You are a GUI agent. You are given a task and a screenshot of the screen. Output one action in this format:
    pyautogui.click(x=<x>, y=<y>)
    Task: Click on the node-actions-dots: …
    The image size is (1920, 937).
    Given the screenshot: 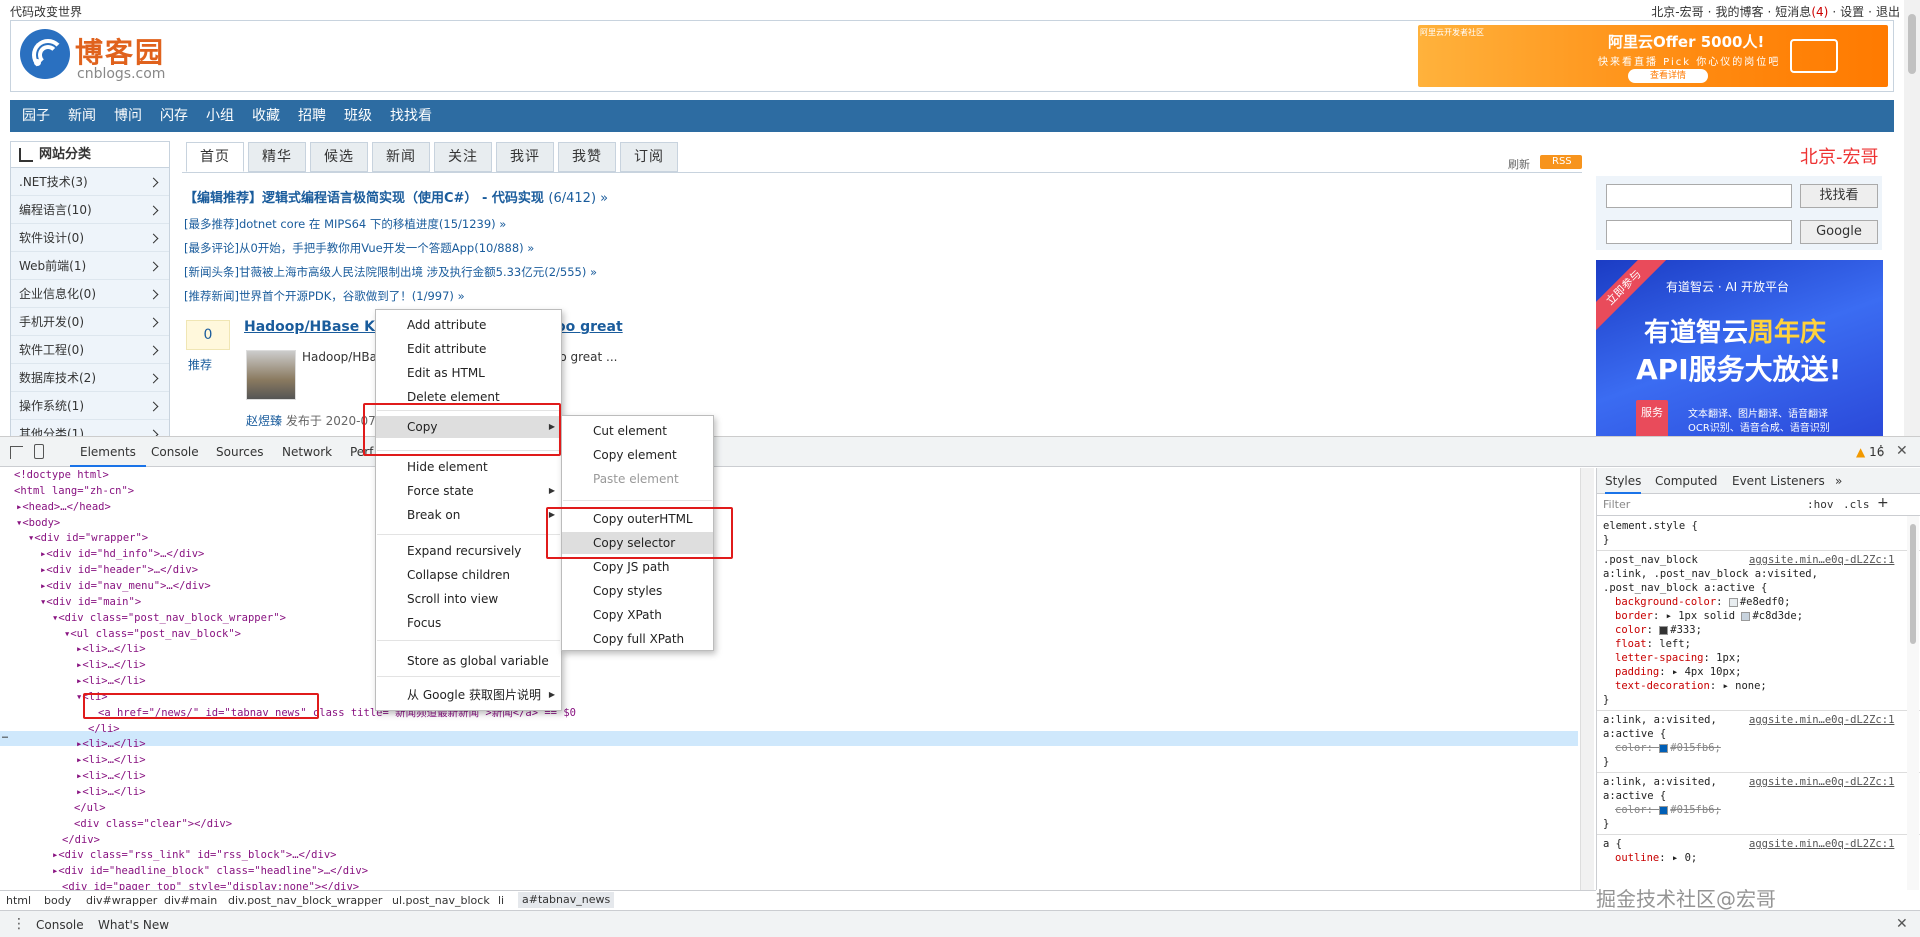 What is the action you would take?
    pyautogui.click(x=5, y=735)
    